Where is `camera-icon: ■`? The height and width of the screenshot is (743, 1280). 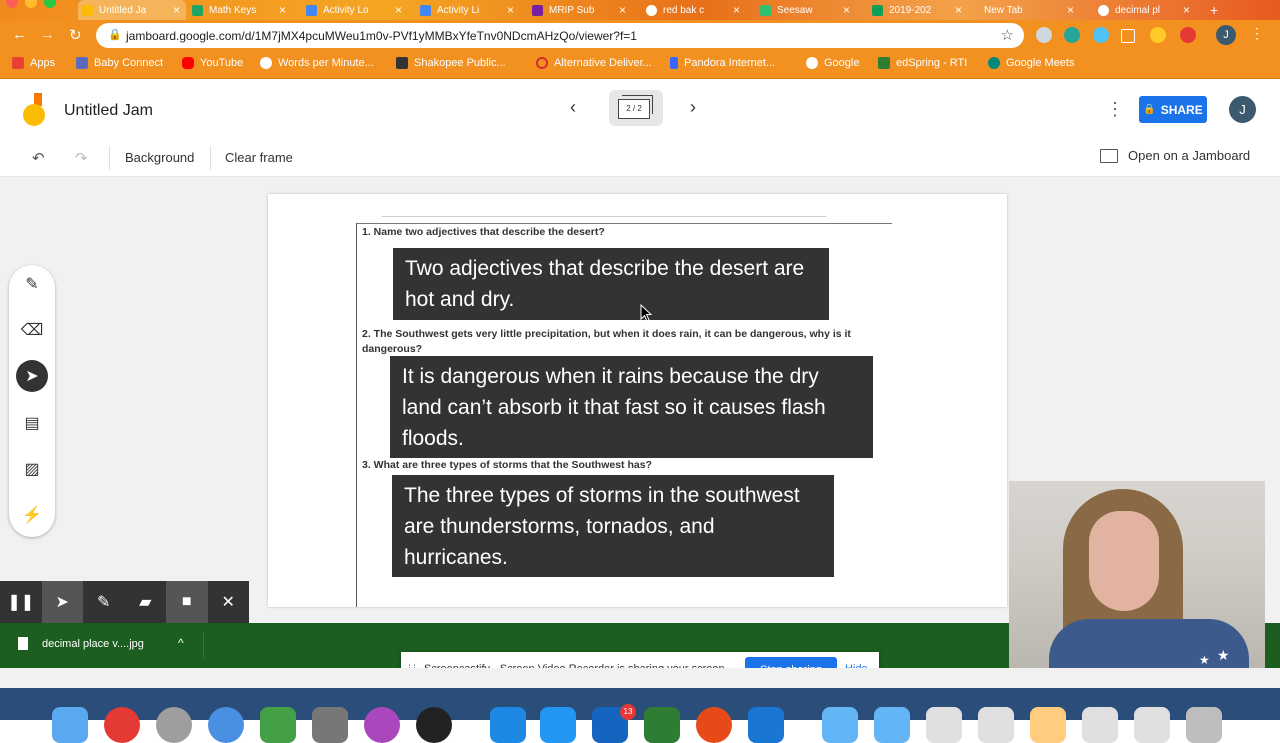
camera-icon: ■ is located at coordinates (187, 602).